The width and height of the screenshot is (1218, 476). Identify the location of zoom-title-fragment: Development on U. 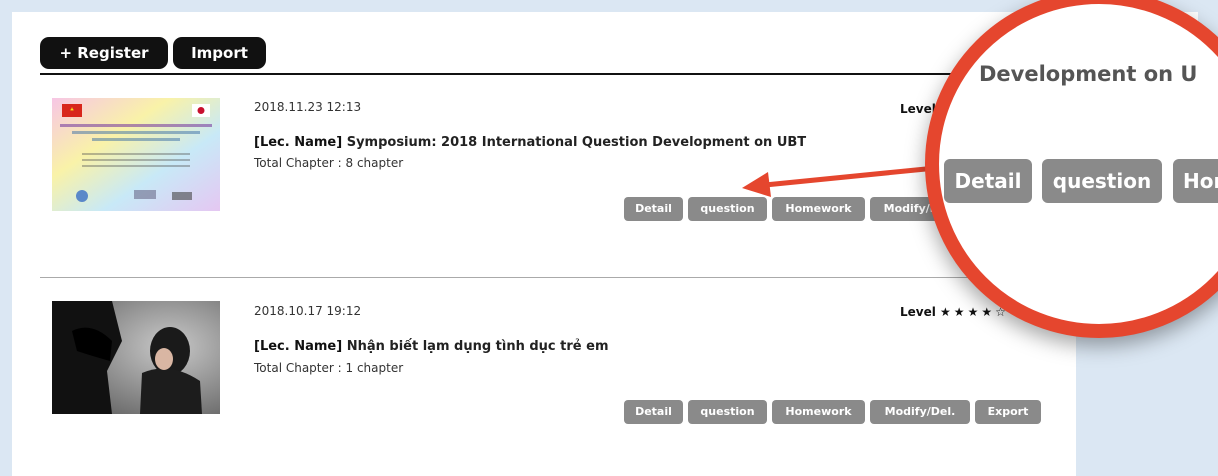
(1088, 74).